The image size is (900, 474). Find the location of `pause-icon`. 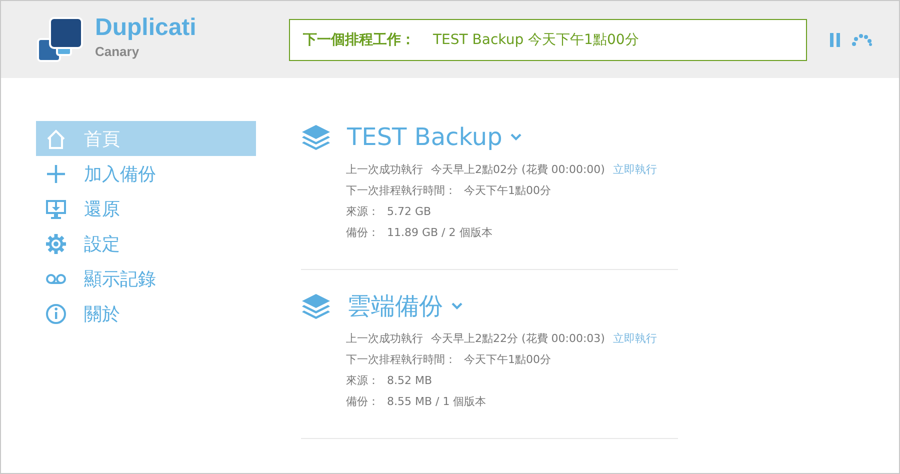

pause-icon is located at coordinates (835, 39).